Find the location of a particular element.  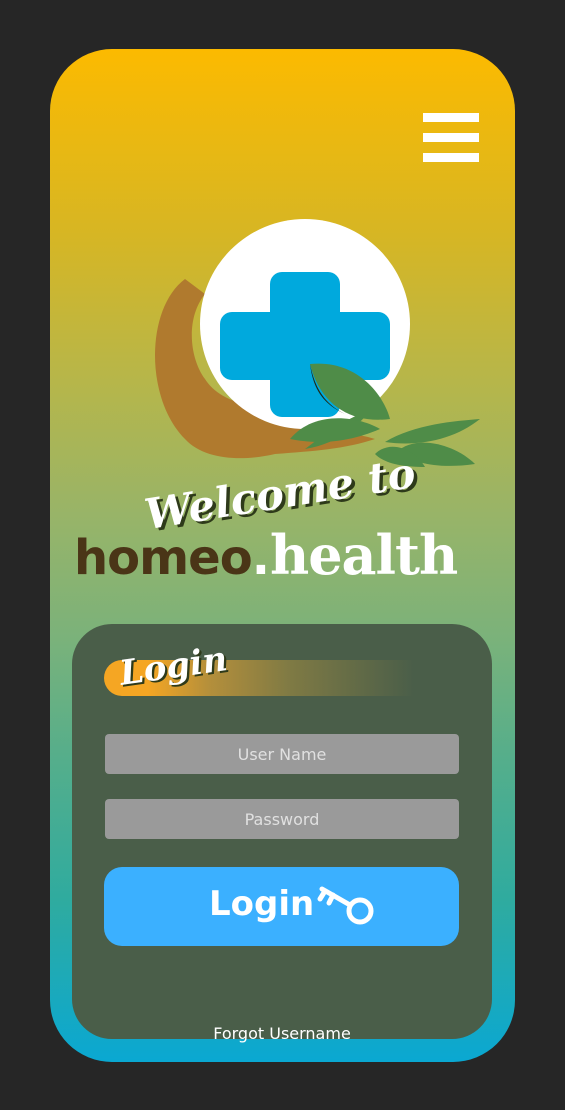

brand-wordmark: homeo.health is located at coordinates (284, 555).